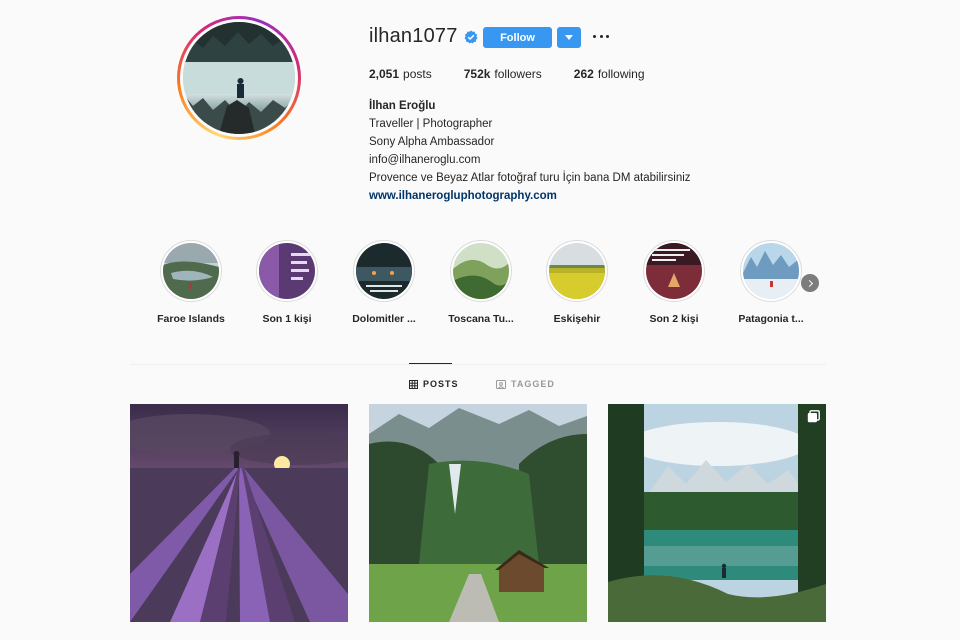 The image size is (960, 640). I want to click on highlights-next-button, so click(810, 283).